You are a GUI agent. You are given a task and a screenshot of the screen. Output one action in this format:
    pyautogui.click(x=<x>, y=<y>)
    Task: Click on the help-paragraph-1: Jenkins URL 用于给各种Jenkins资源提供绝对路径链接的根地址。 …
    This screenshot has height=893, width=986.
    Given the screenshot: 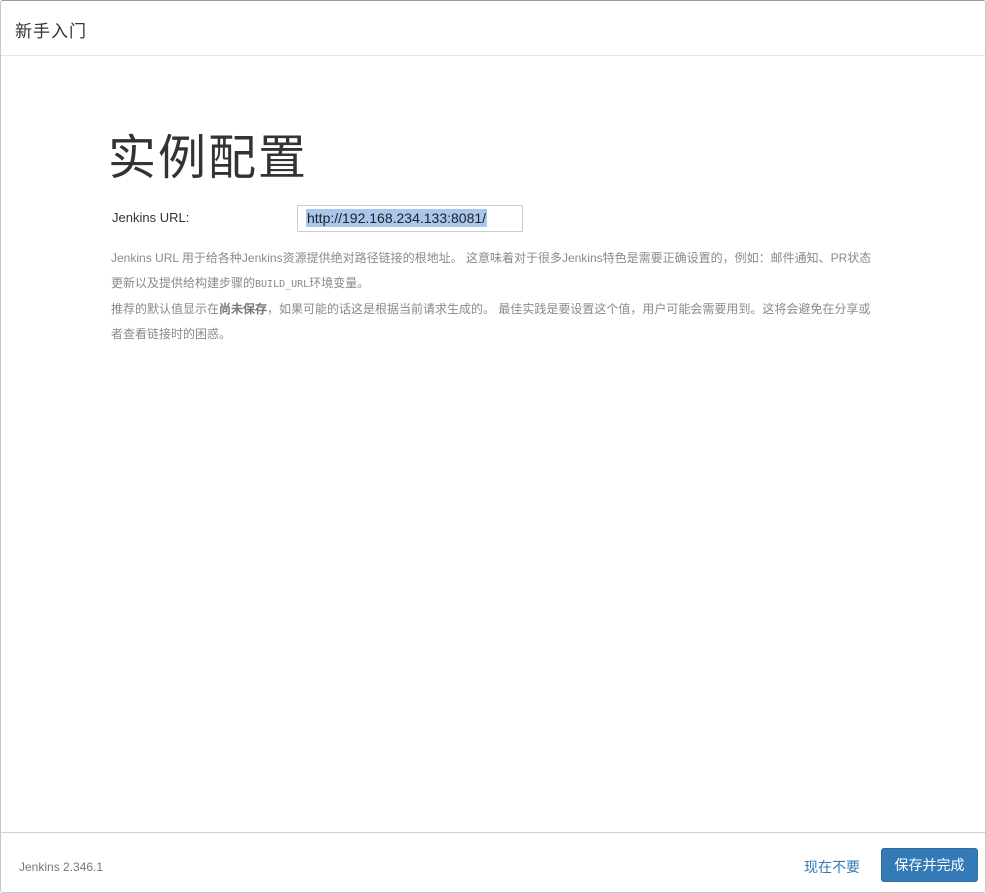 What is the action you would take?
    pyautogui.click(x=496, y=271)
    